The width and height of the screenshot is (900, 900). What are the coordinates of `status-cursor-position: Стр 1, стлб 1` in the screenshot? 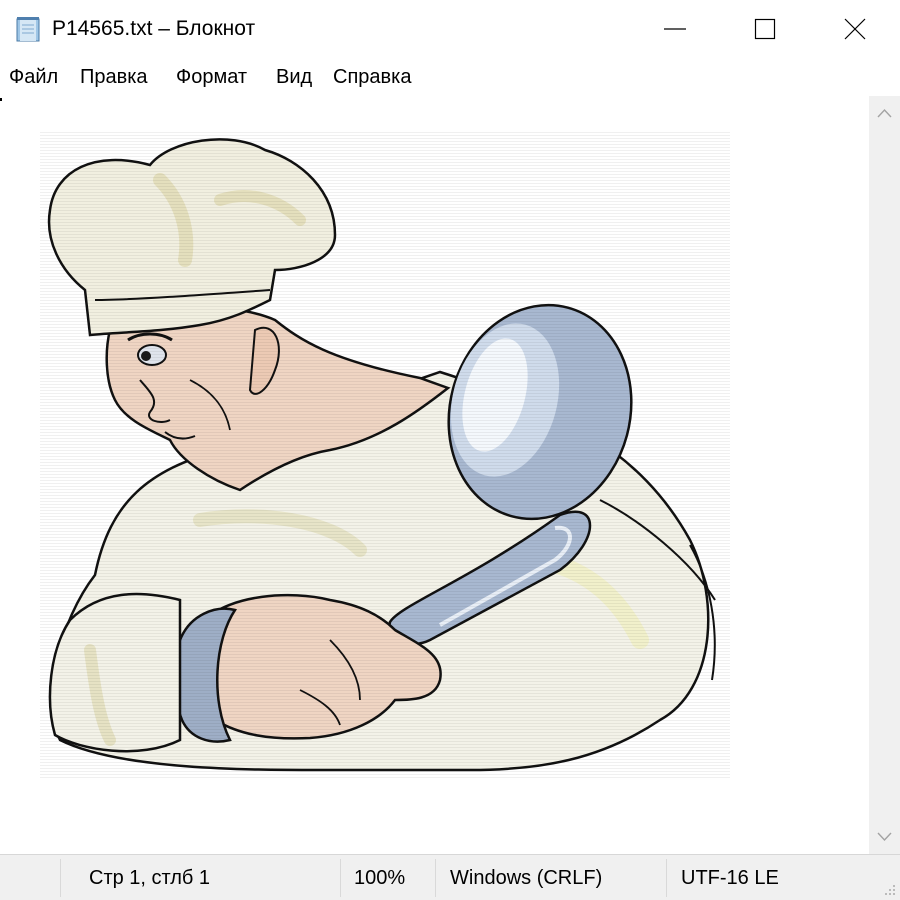 It's located at (150, 878).